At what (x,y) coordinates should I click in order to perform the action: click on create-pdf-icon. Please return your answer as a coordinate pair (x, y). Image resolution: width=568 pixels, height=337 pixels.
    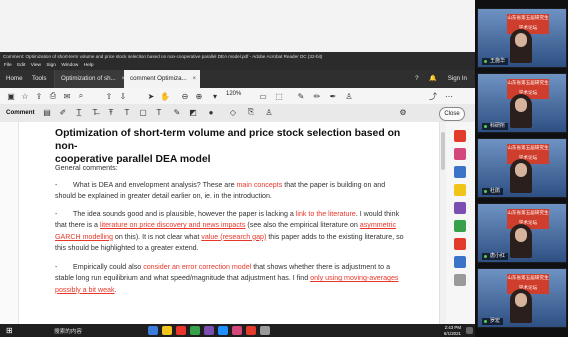
    Looking at the image, I should click on (460, 136).